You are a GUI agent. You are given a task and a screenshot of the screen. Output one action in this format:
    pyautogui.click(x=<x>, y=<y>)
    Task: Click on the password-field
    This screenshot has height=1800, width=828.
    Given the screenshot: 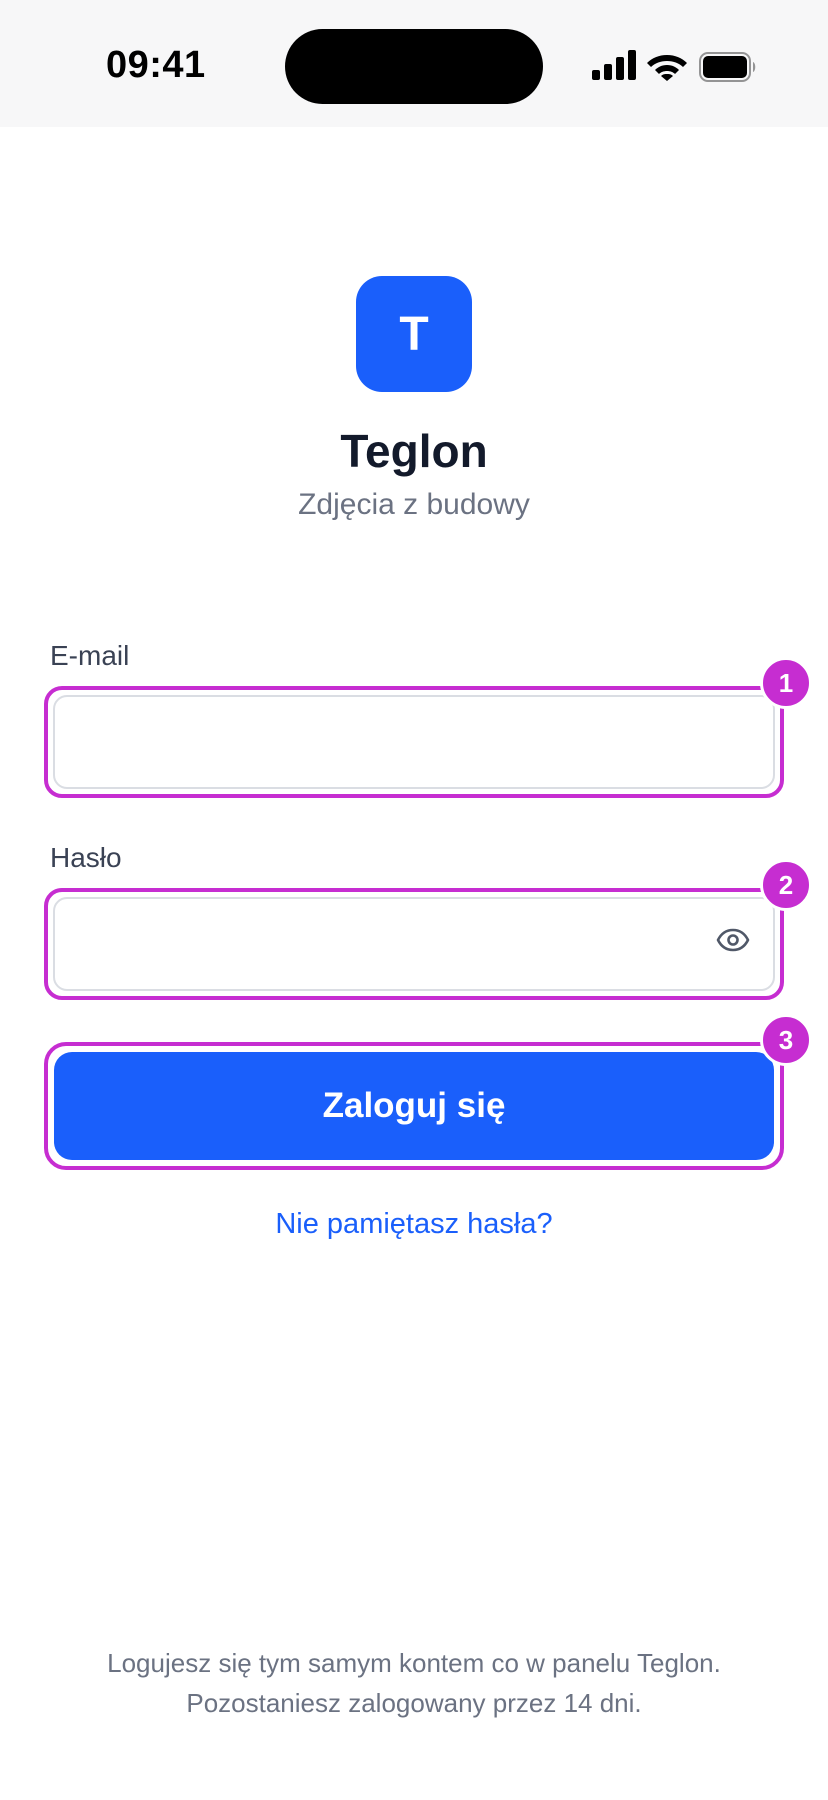 What is the action you would take?
    pyautogui.click(x=414, y=944)
    